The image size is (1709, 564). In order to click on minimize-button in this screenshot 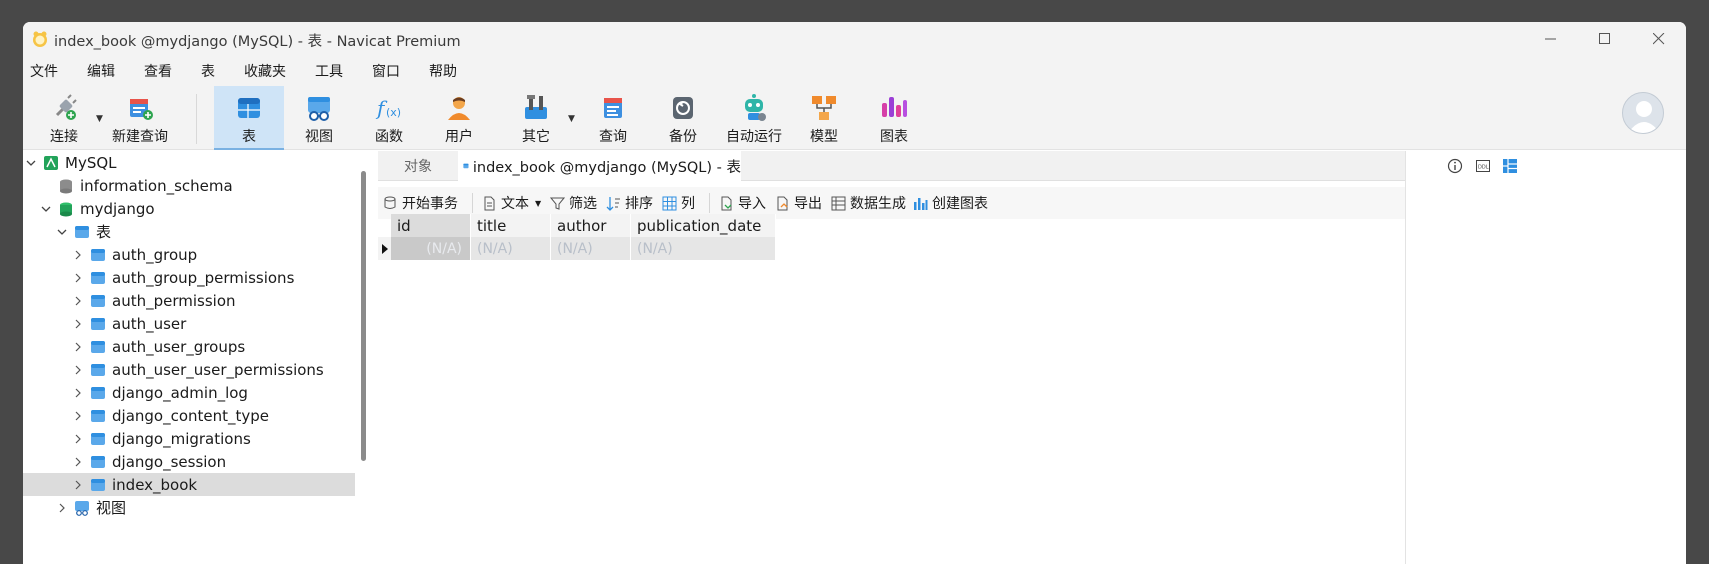, I will do `click(1551, 39)`.